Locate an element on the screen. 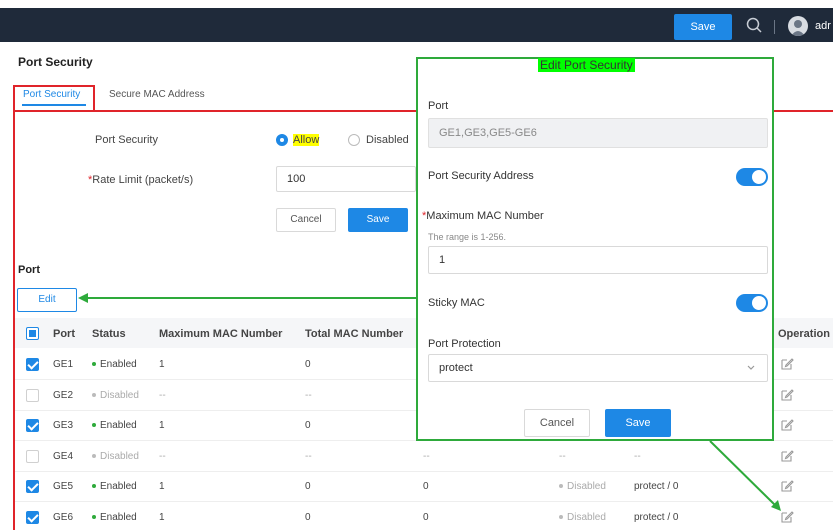  sticky-mac-toggle is located at coordinates (752, 303).